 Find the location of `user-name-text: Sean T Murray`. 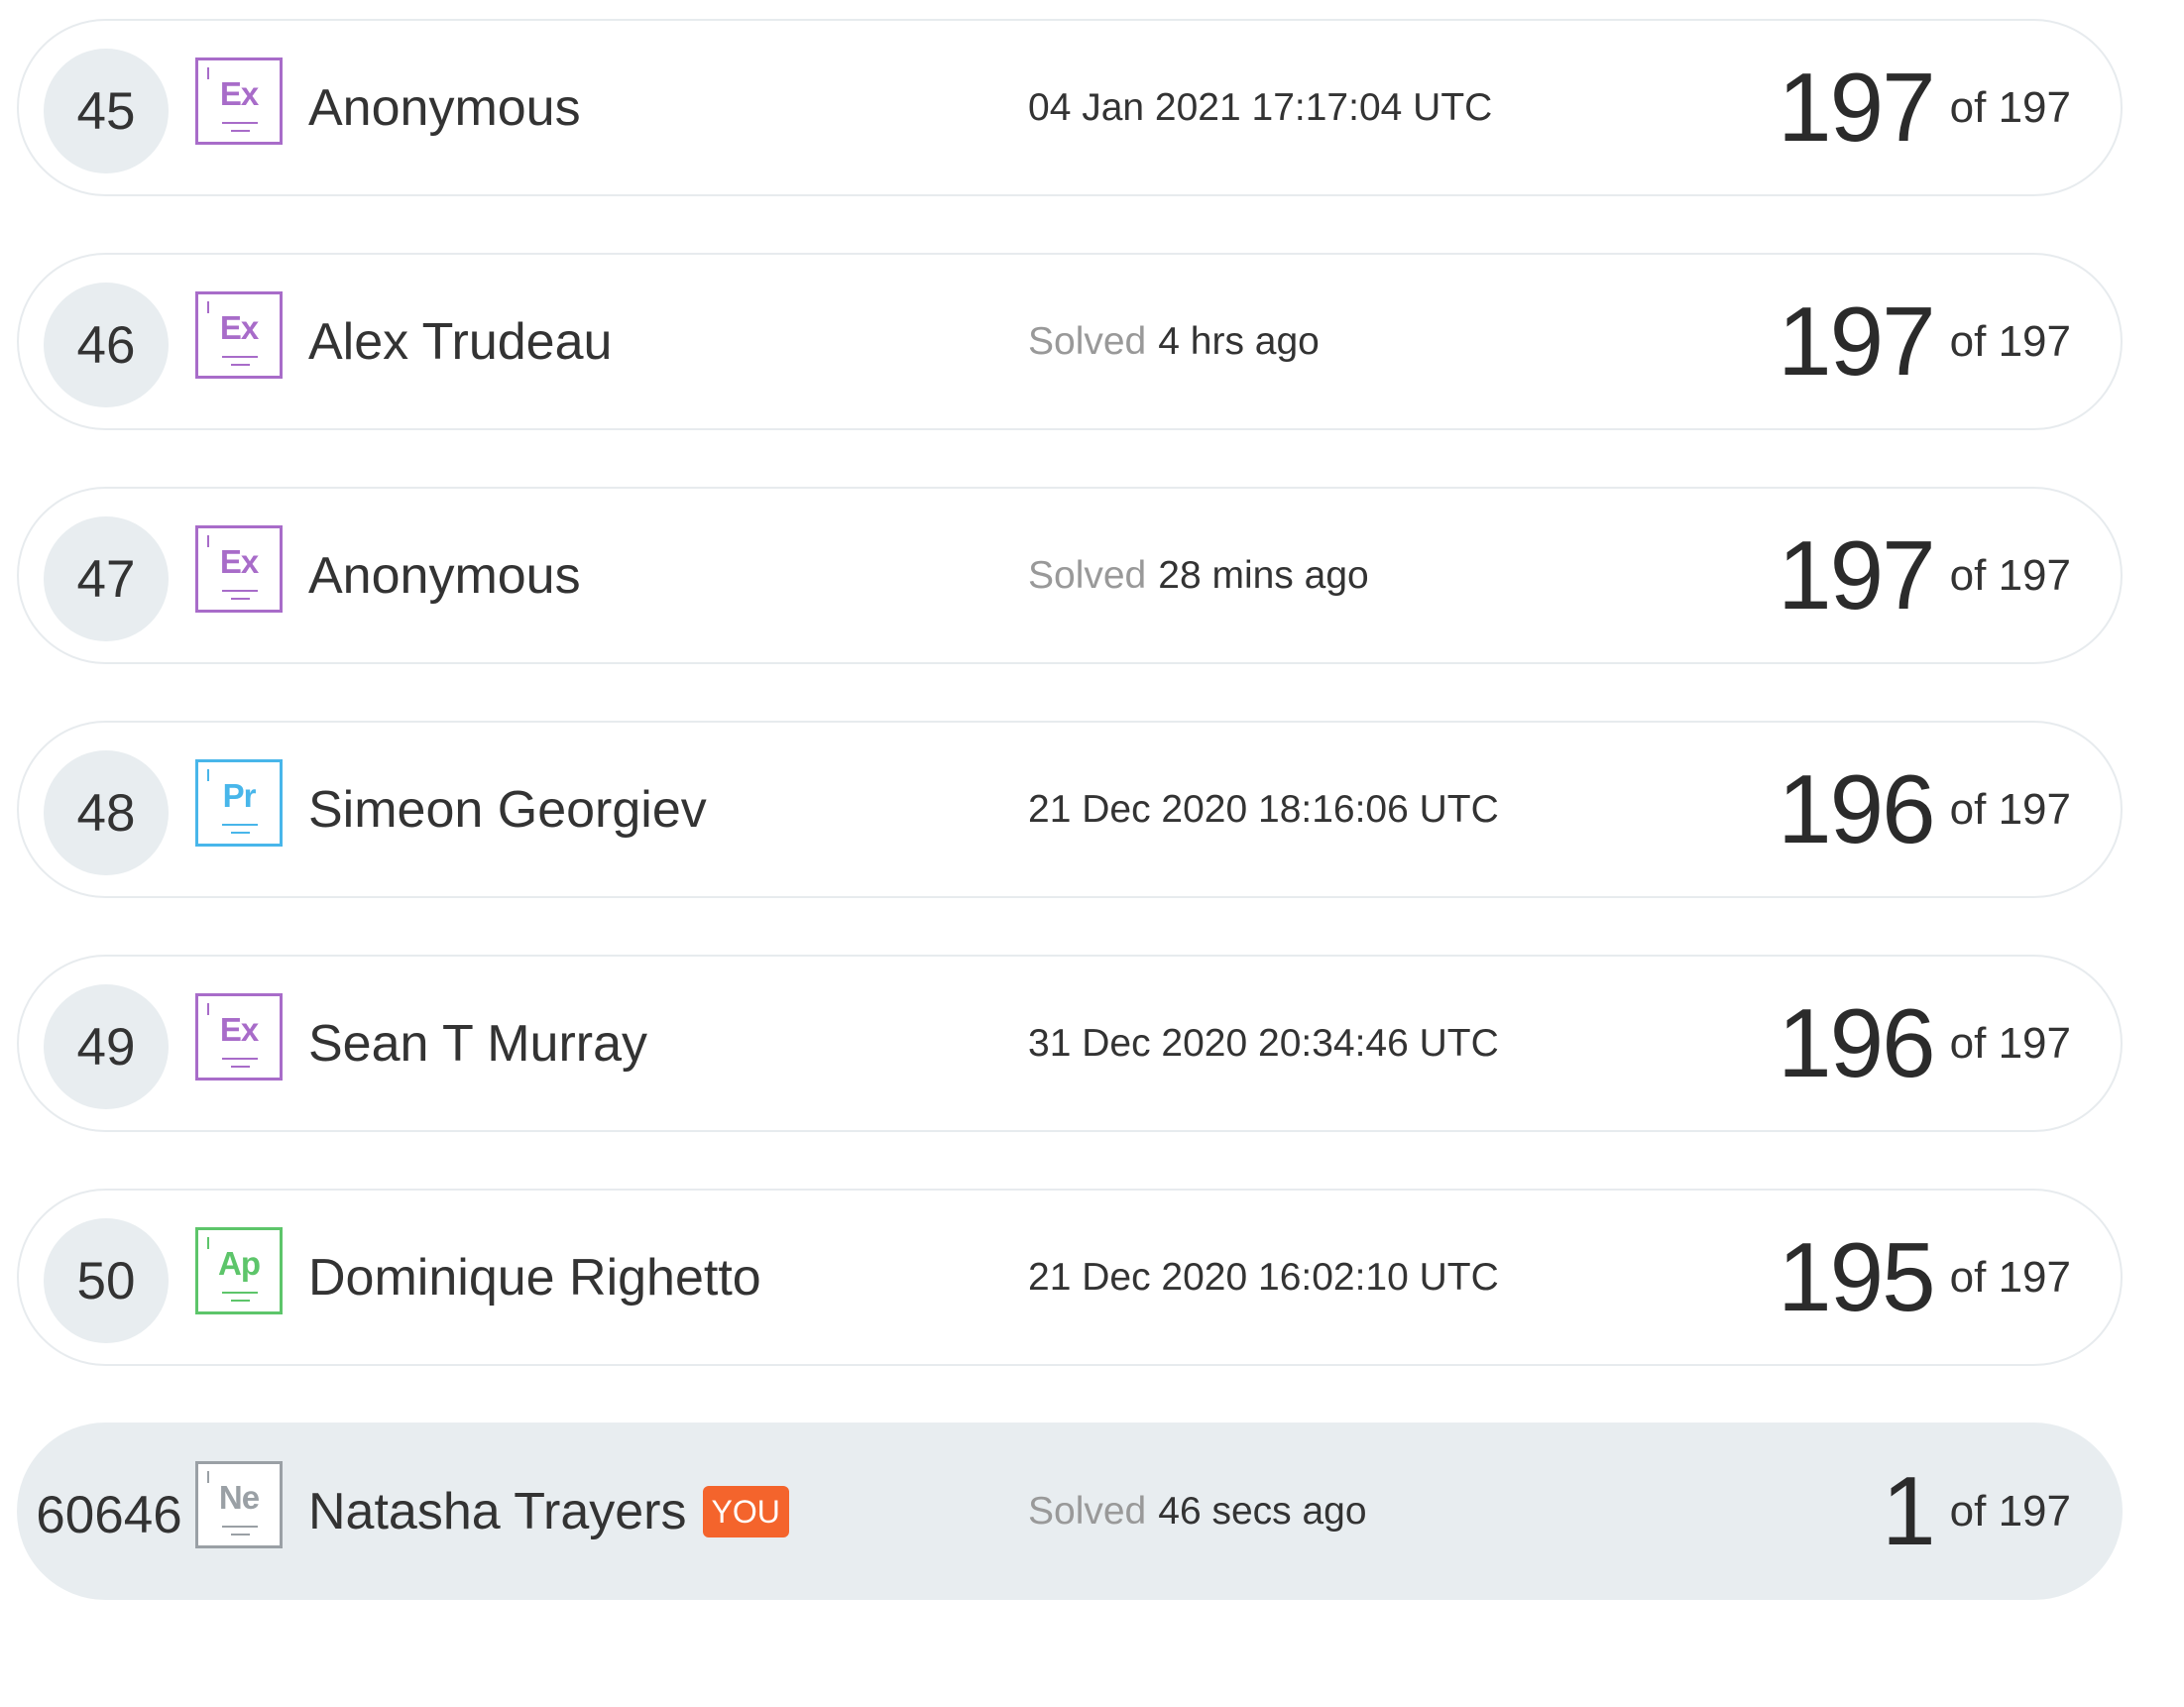

user-name-text: Sean T Murray is located at coordinates (477, 1044).